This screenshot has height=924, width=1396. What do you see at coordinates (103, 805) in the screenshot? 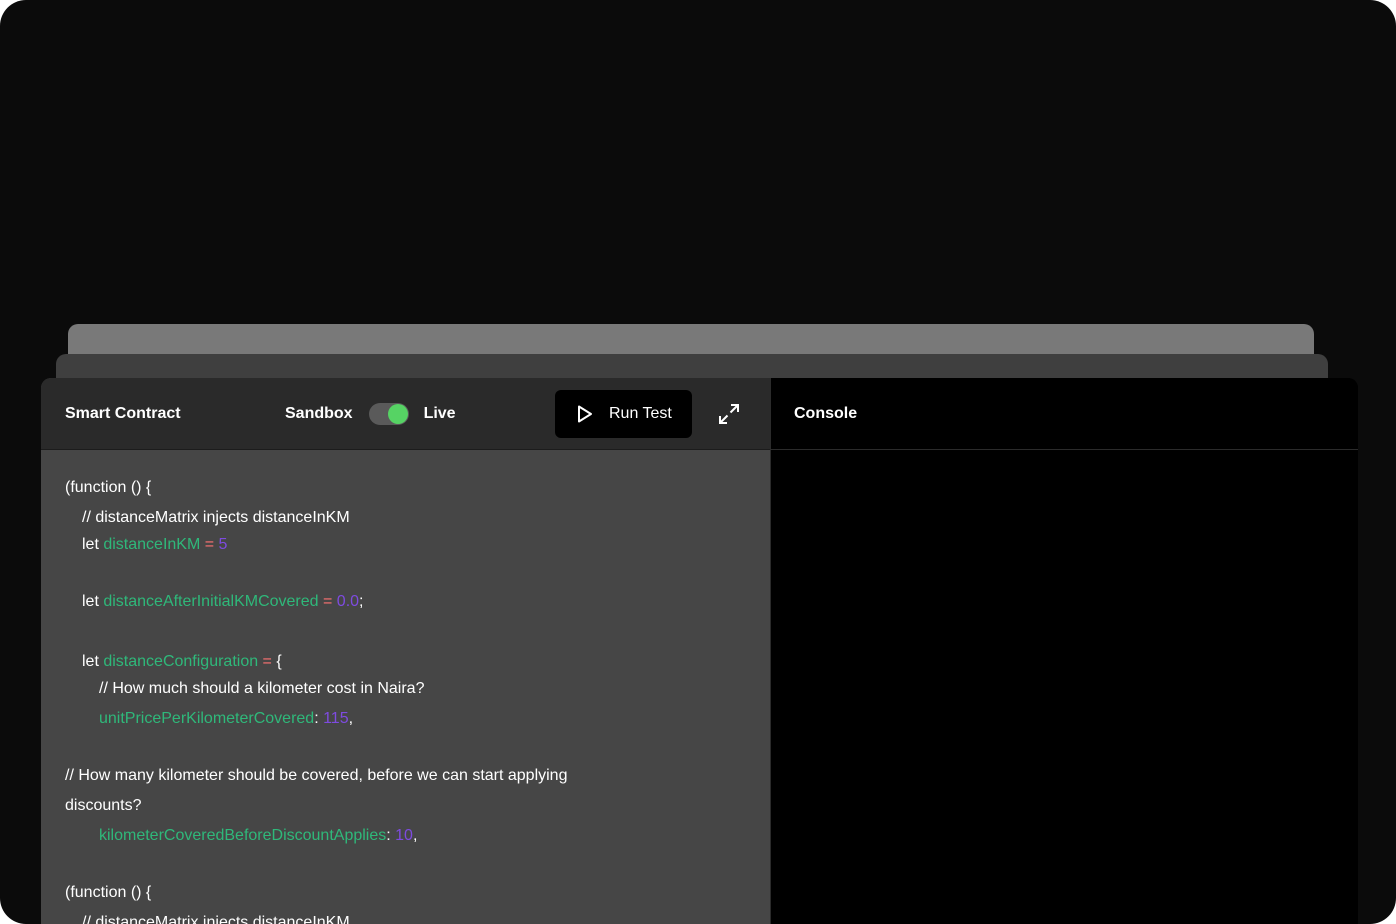
I see `code-comment: discounts?` at bounding box center [103, 805].